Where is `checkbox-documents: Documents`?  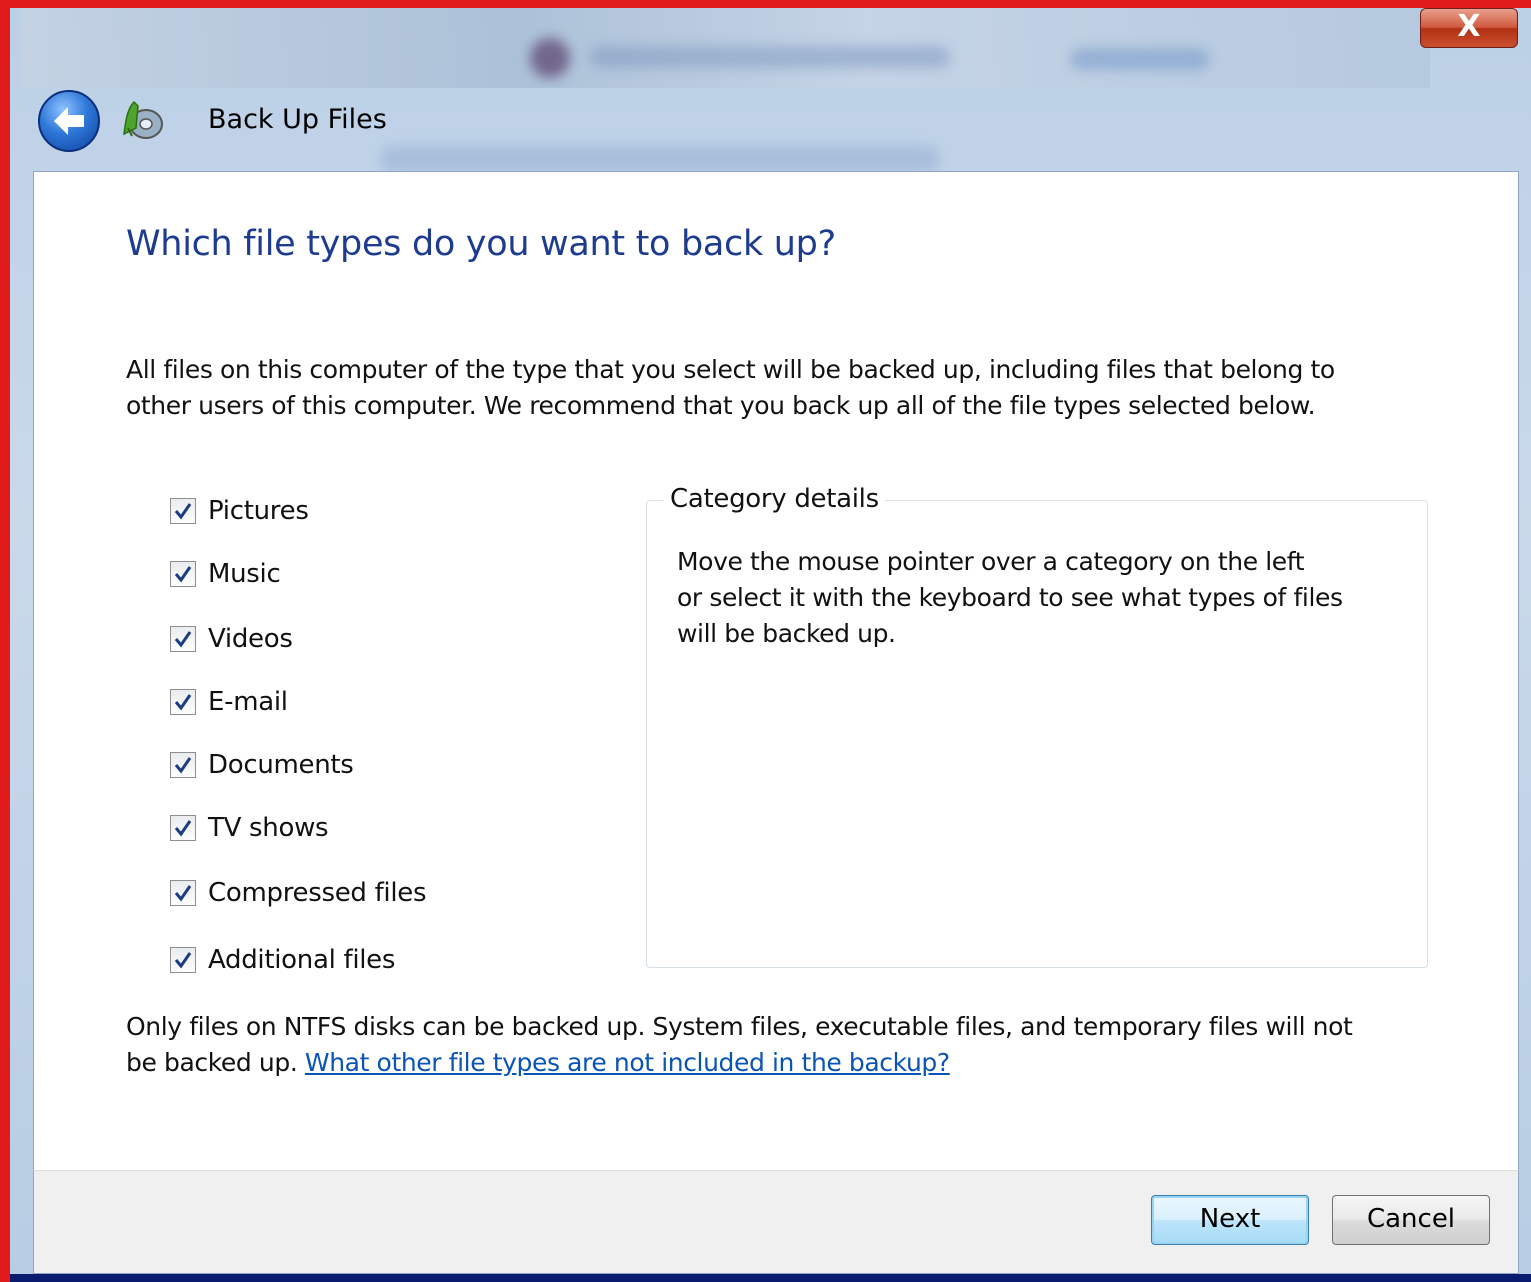
checkbox-documents: Documents is located at coordinates (262, 765).